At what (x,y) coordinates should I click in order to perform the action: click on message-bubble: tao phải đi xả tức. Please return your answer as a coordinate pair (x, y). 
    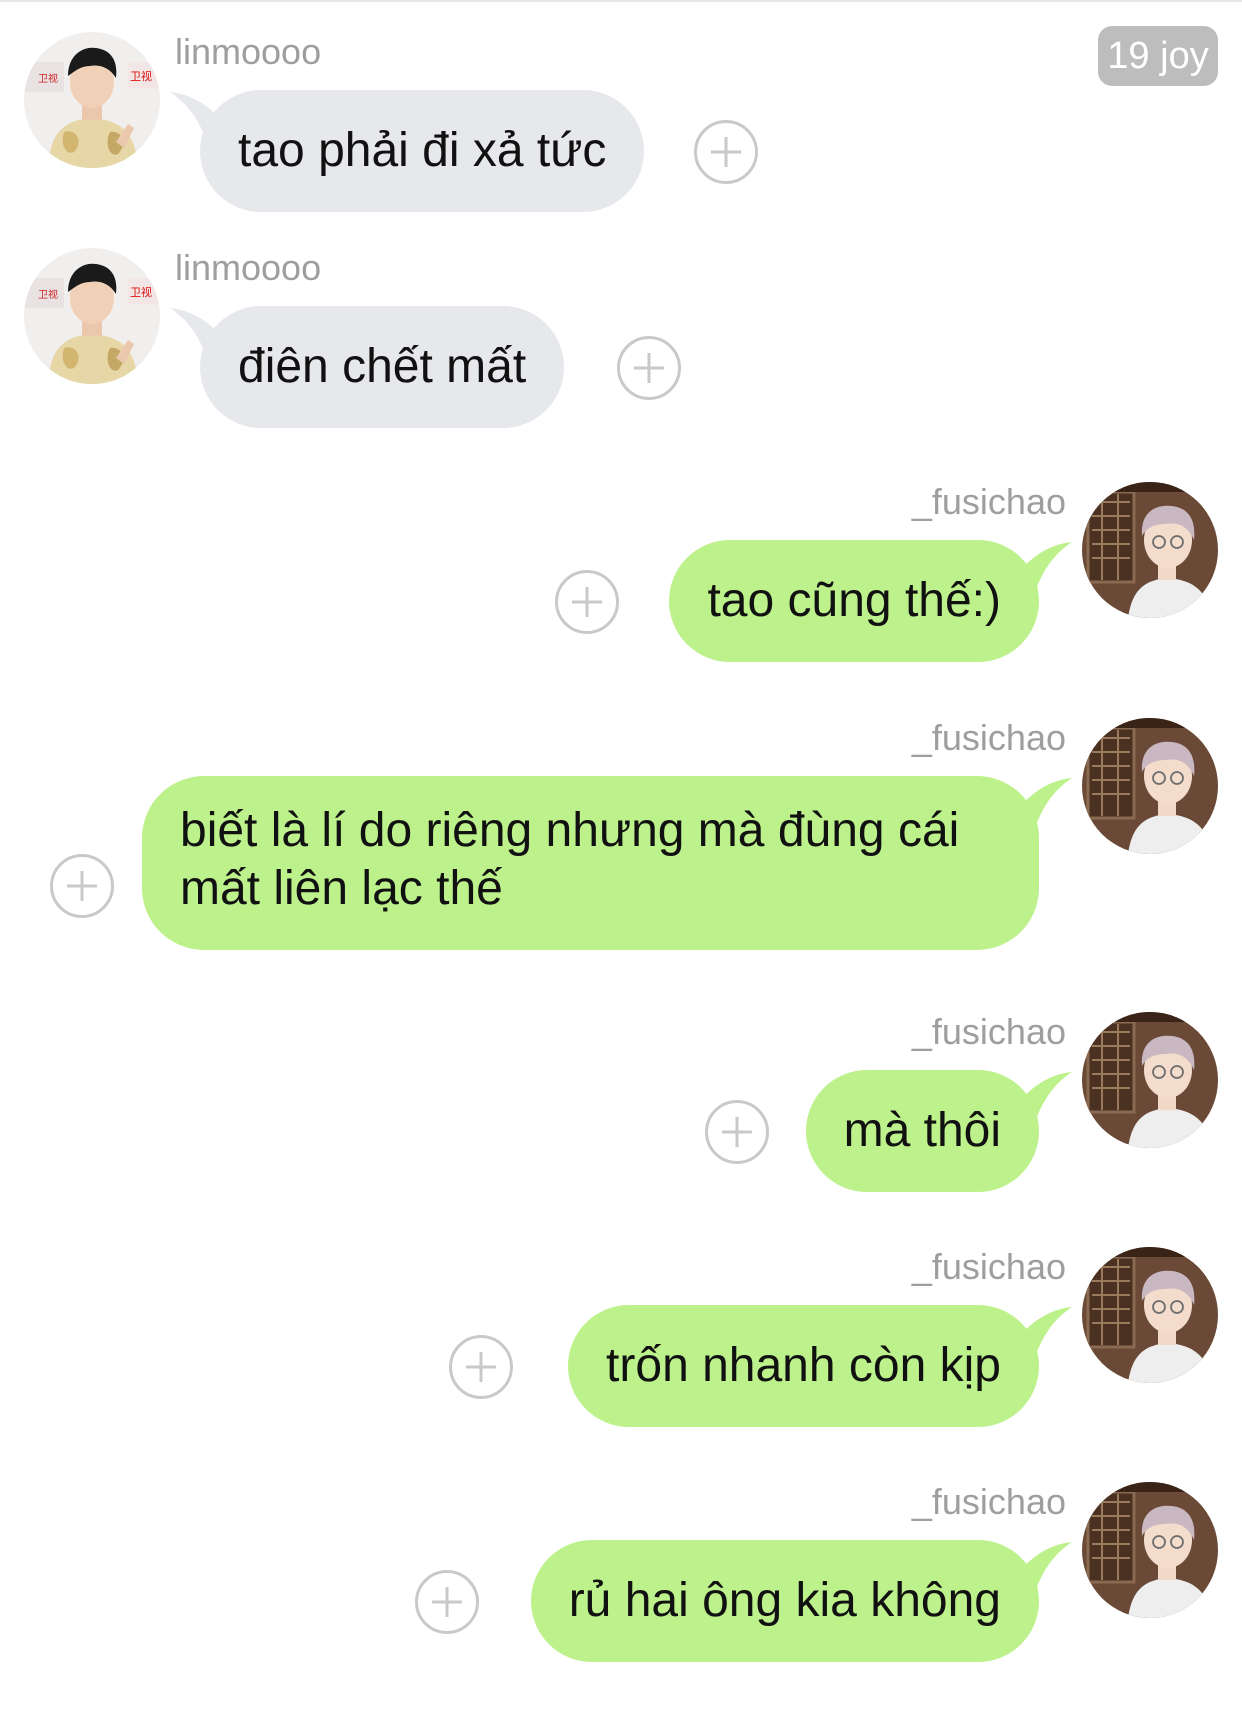
    Looking at the image, I should click on (422, 151).